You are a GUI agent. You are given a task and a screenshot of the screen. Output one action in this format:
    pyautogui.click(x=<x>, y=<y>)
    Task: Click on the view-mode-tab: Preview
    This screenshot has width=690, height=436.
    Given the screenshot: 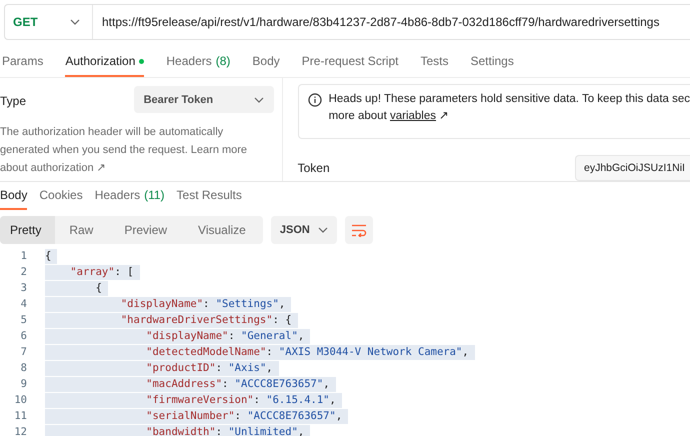 What is the action you would take?
    pyautogui.click(x=147, y=230)
    